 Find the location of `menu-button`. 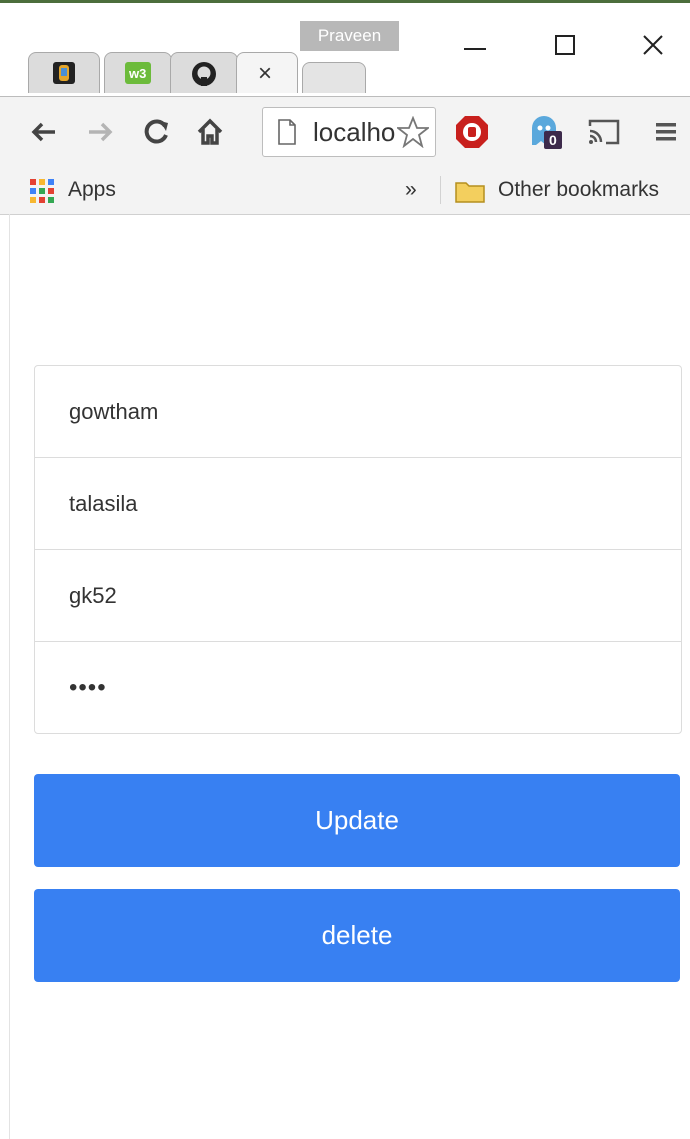

menu-button is located at coordinates (666, 132).